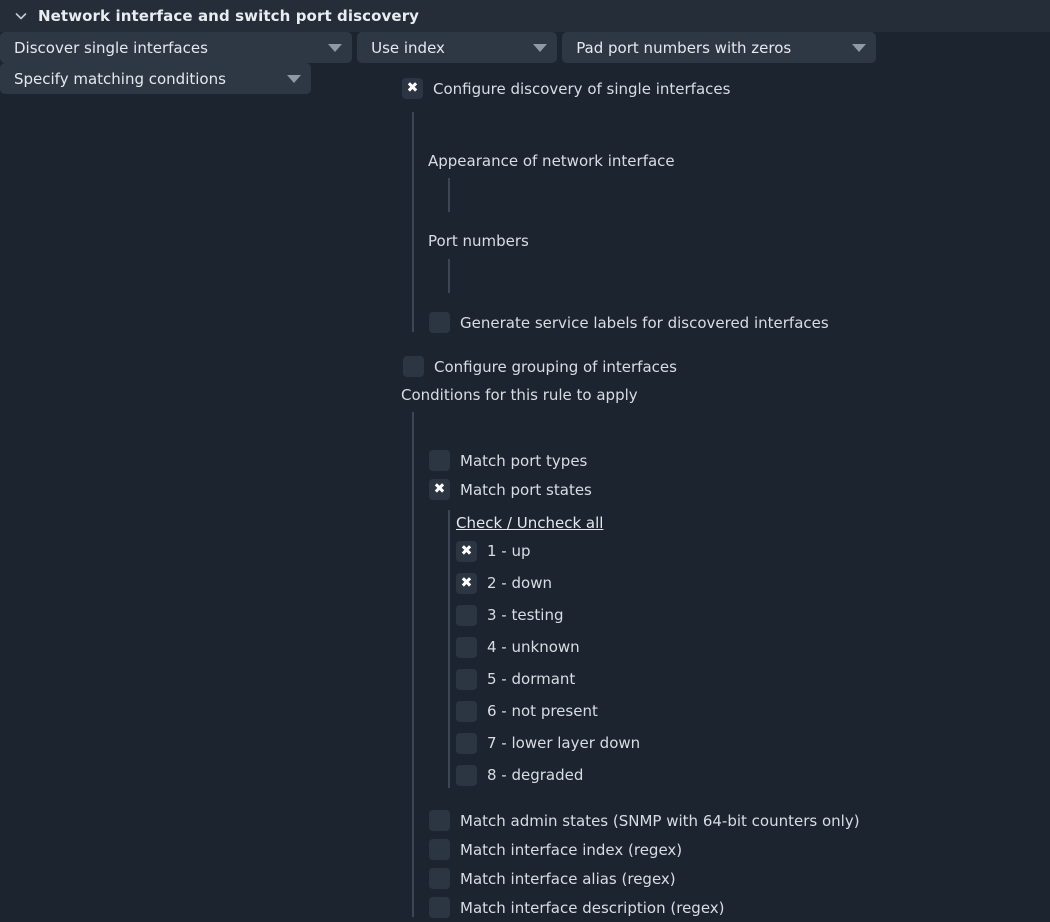  I want to click on select-discover-single-interfaces: Discover single interfaces, so click(176, 47).